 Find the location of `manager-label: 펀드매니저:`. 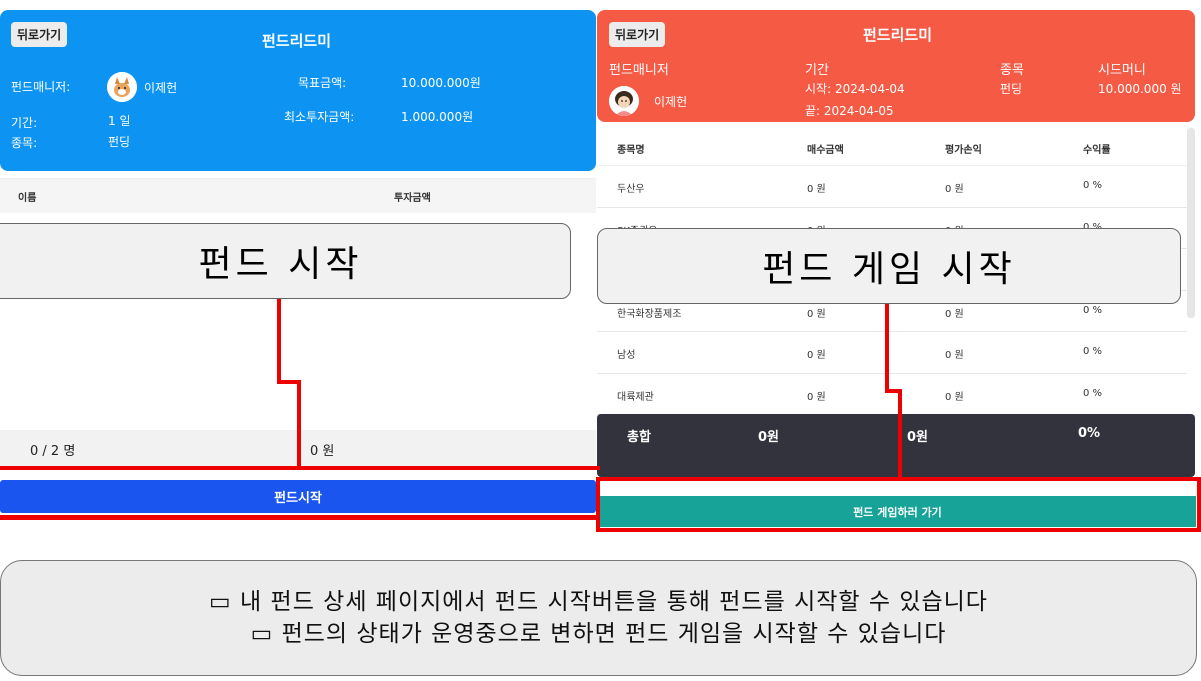

manager-label: 펀드매니저: is located at coordinates (41, 87).